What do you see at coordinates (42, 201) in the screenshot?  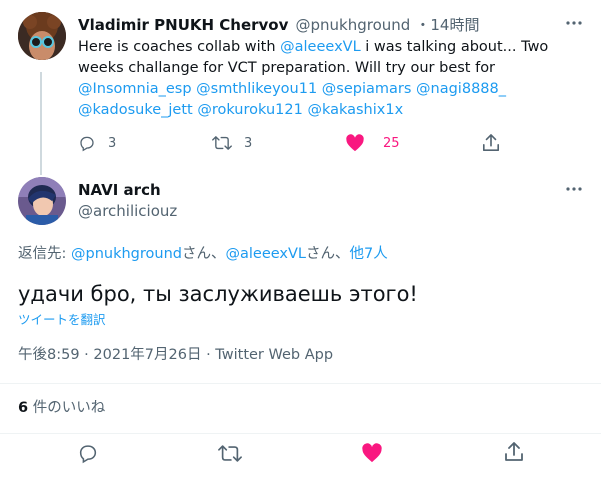 I see `main-avatar` at bounding box center [42, 201].